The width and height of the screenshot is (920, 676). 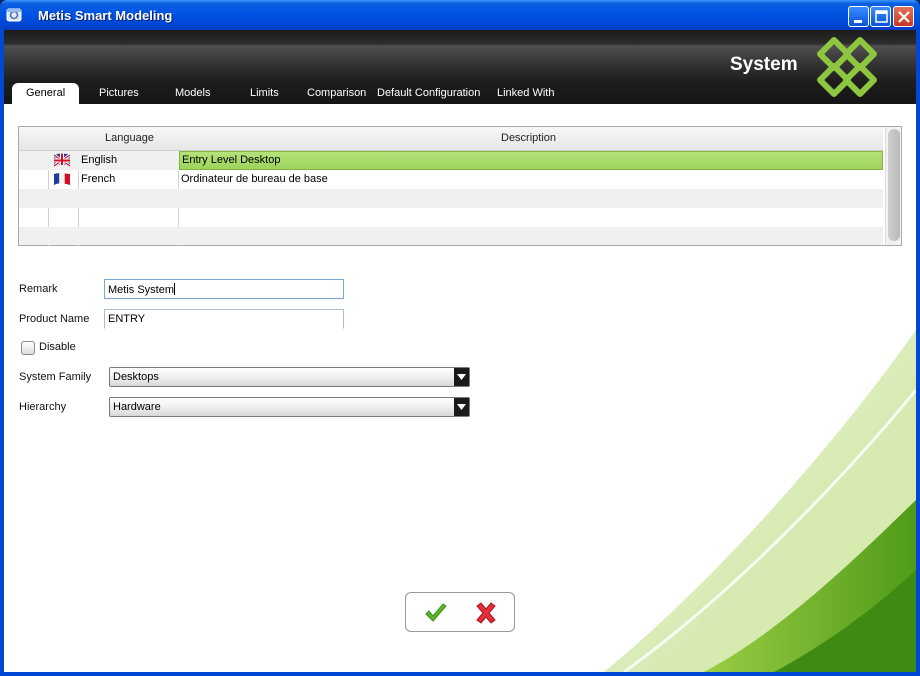 I want to click on disable-checkbox, so click(x=28, y=348).